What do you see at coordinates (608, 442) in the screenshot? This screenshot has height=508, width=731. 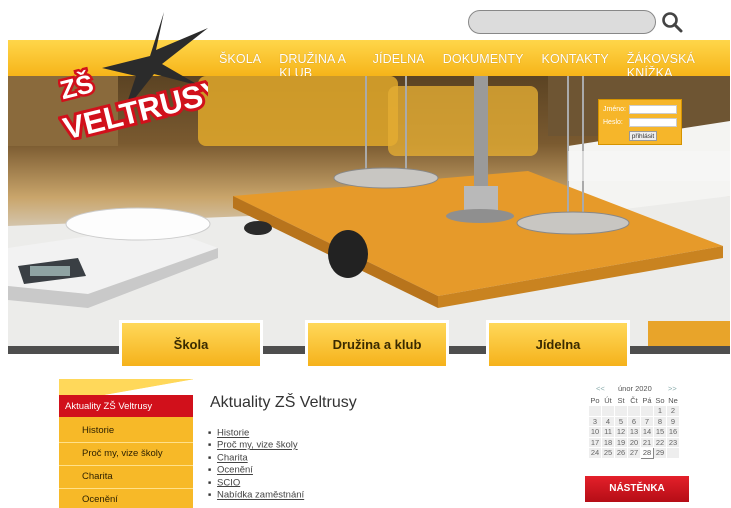 I see `calendar-day: 18` at bounding box center [608, 442].